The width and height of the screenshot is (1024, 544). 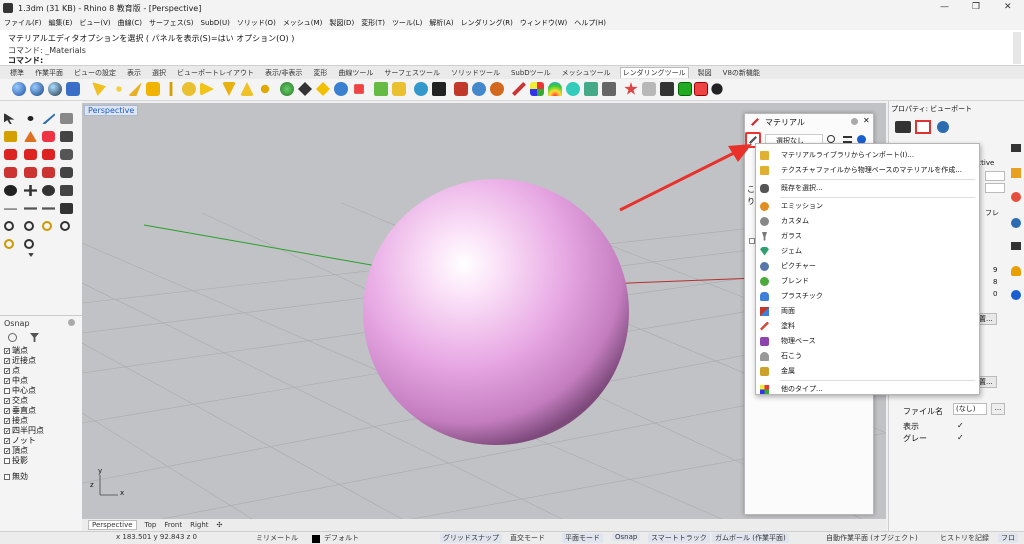 What do you see at coordinates (48, 208) in the screenshot?
I see `plane3-icon` at bounding box center [48, 208].